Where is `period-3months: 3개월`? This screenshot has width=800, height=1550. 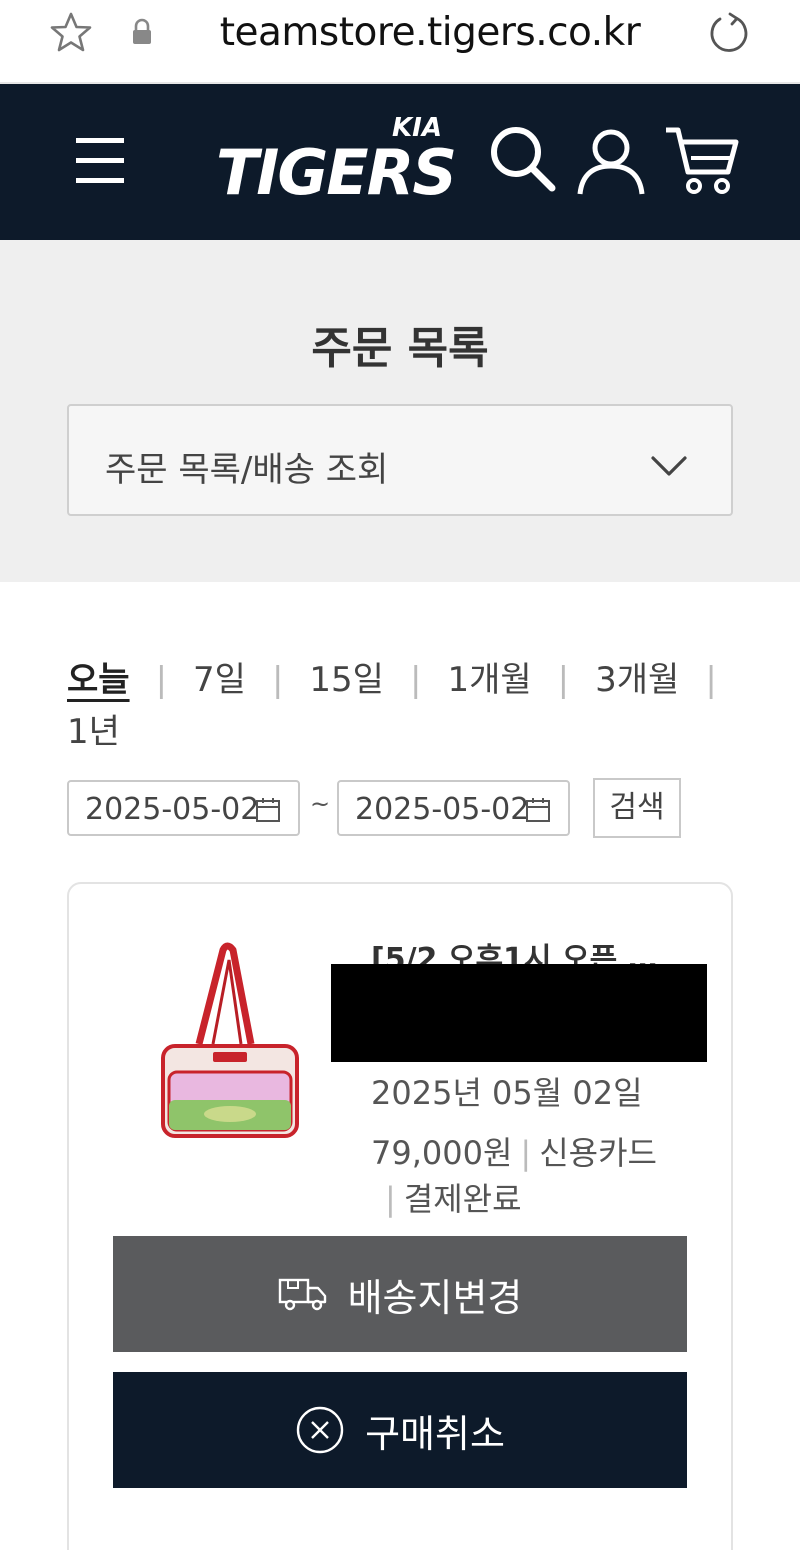
period-3months: 3개월 is located at coordinates (637, 680).